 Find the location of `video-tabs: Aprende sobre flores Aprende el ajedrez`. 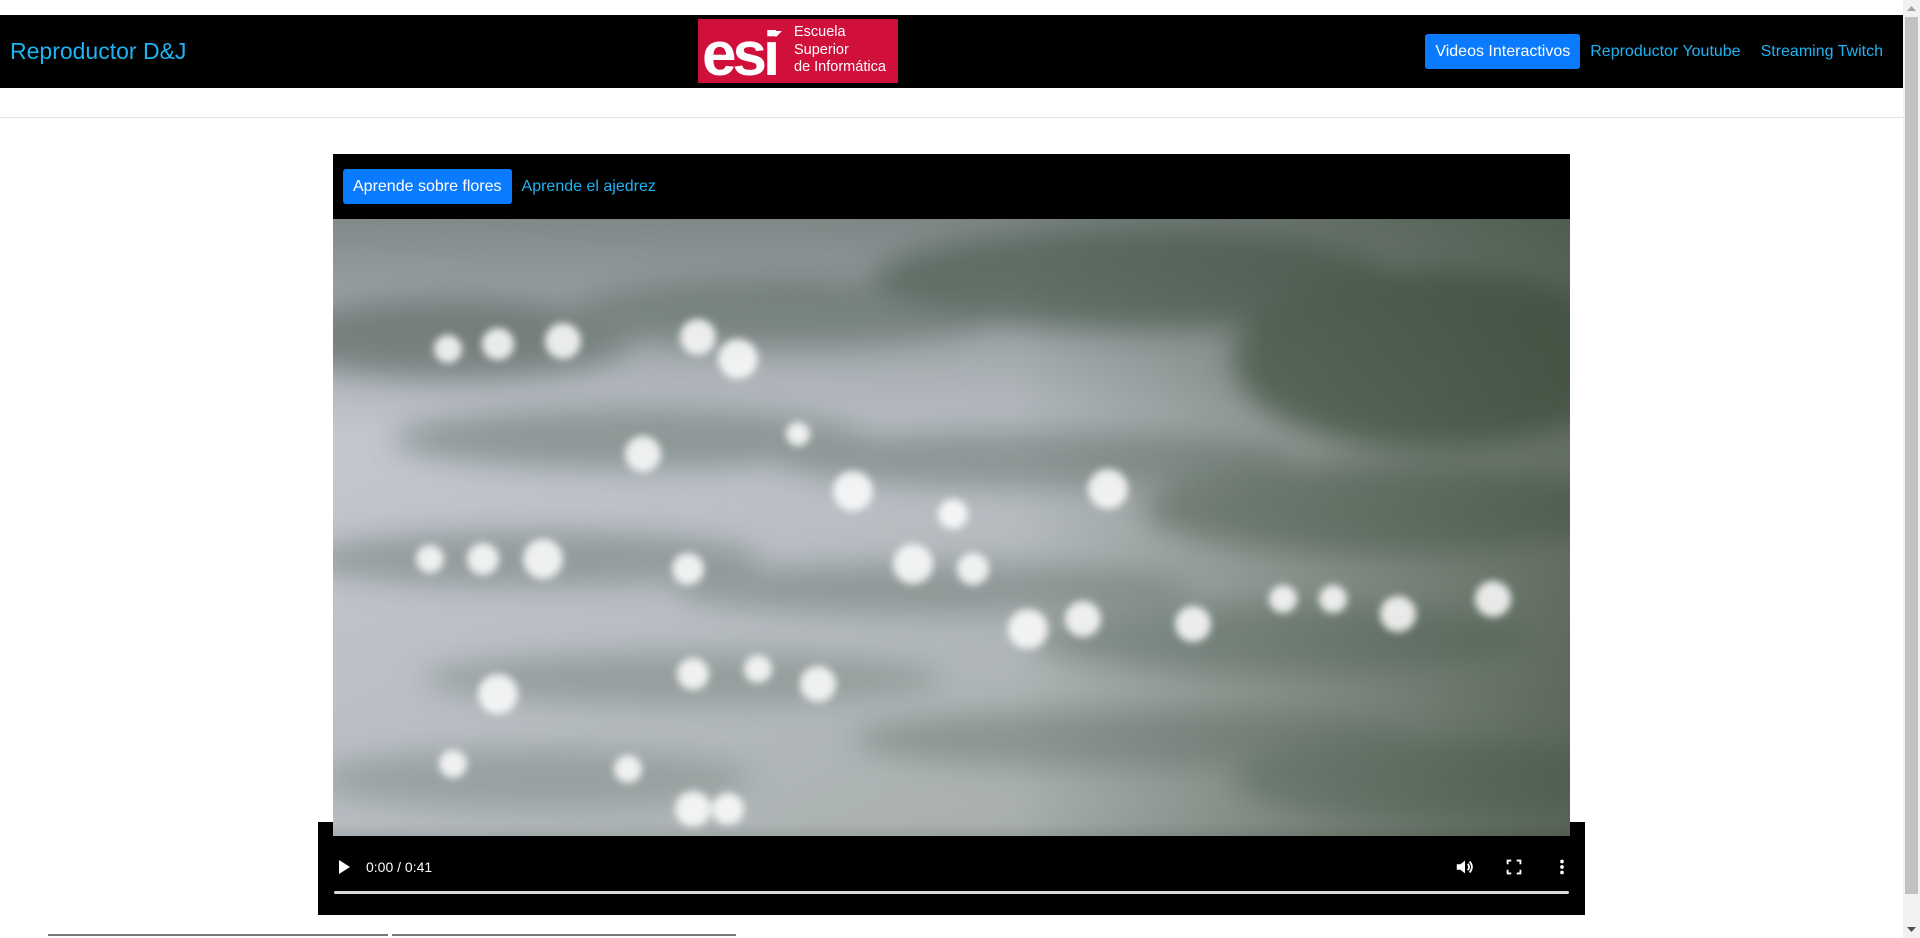

video-tabs: Aprende sobre flores Aprende el ajedrez is located at coordinates (504, 186).